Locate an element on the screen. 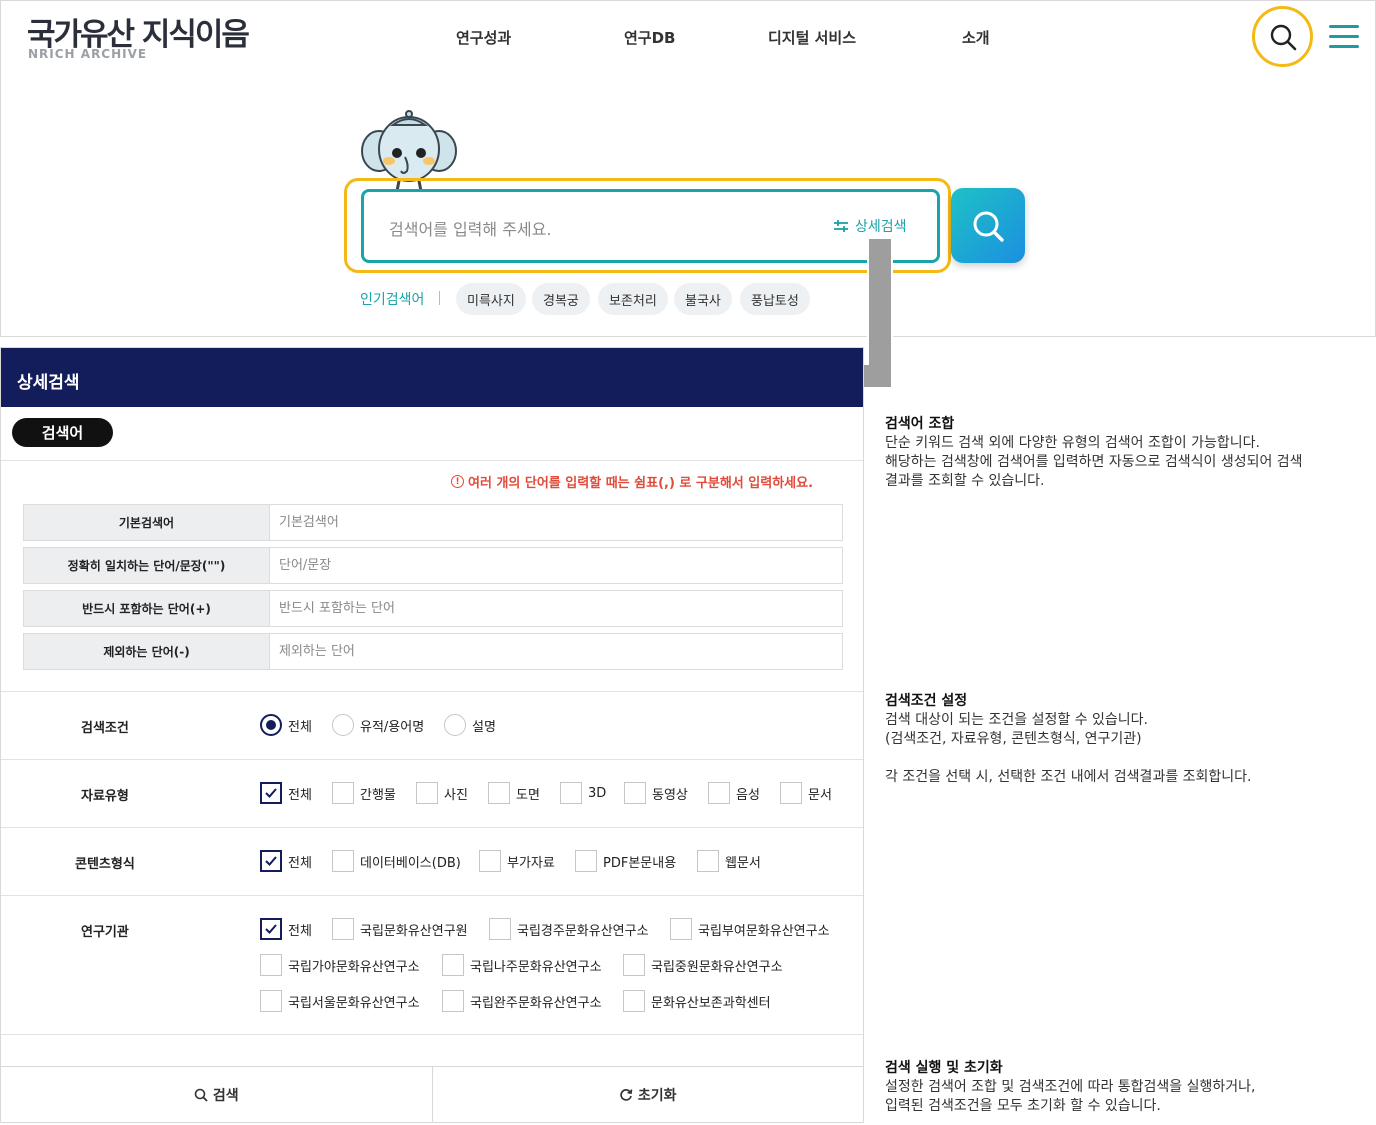 Image resolution: width=1376 pixels, height=1125 pixels. institute-option: 국립부여문화유산연구소 is located at coordinates (750, 929).